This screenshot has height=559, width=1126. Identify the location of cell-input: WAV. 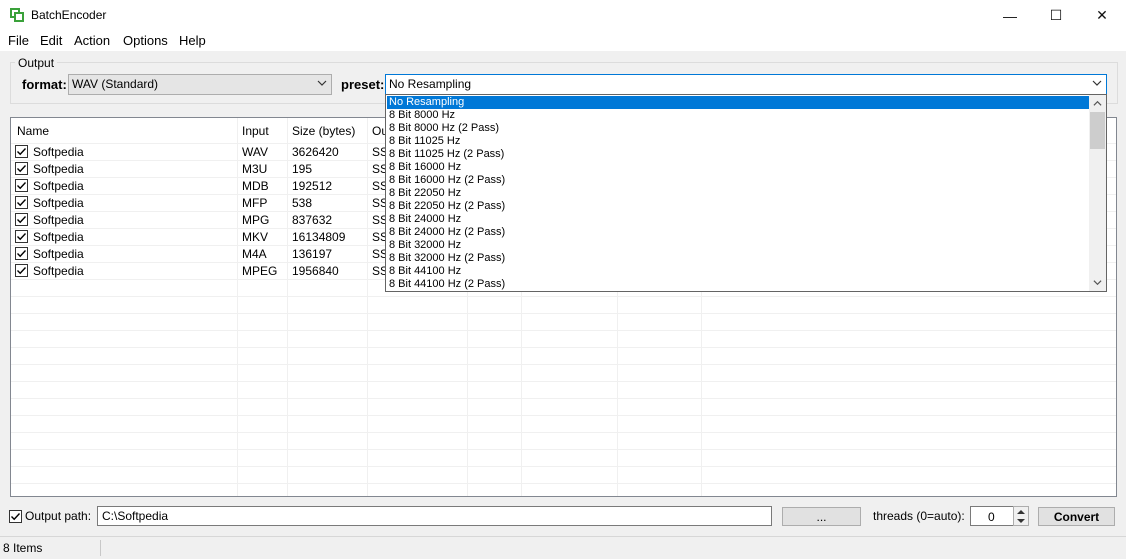
(255, 152).